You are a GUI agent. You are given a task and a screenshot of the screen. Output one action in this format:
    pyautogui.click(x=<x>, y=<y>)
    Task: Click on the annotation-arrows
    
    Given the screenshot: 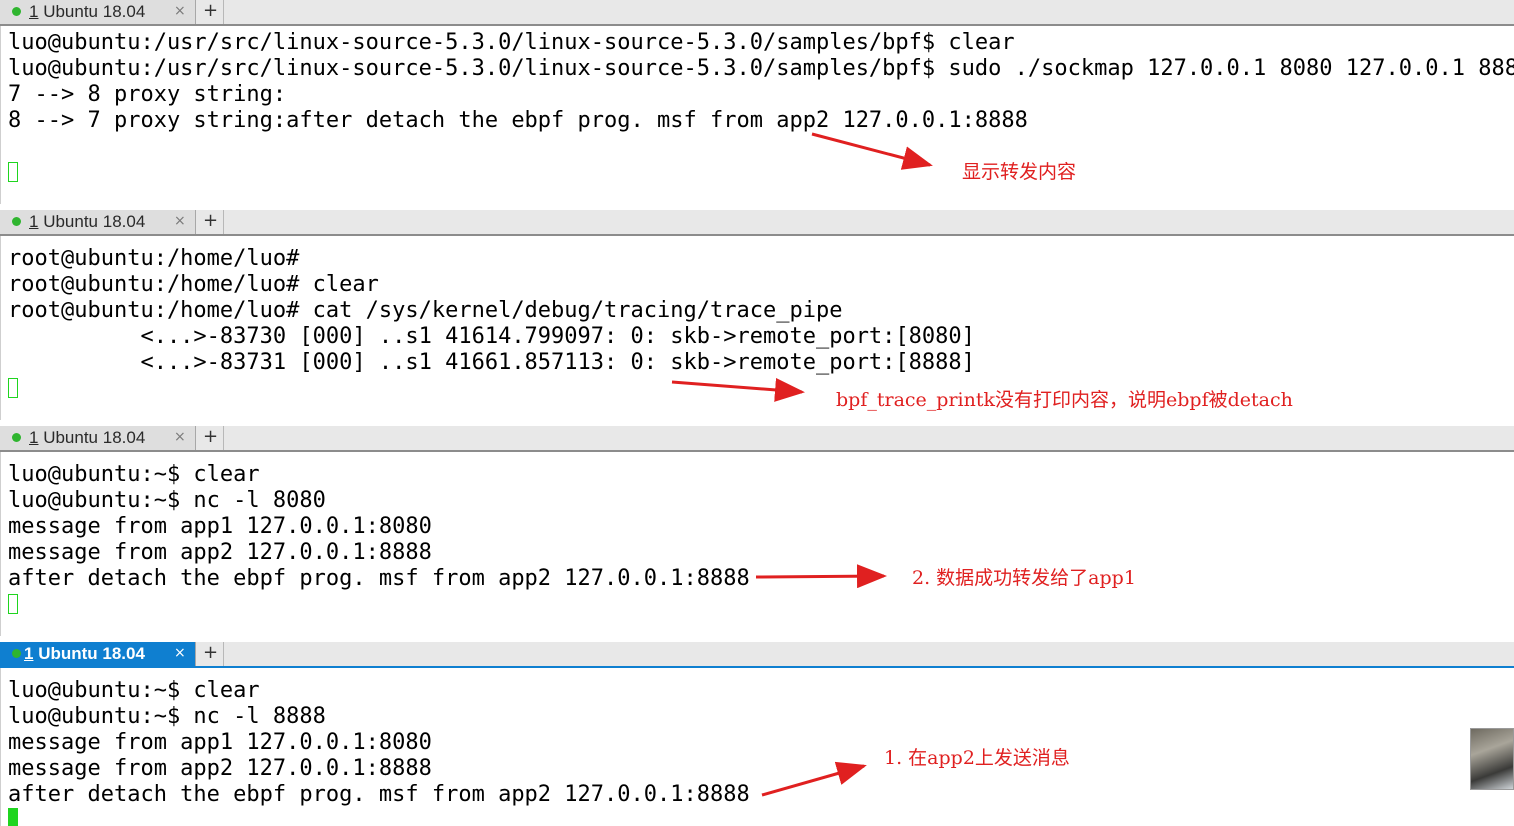 What is the action you would take?
    pyautogui.click(x=802, y=464)
    